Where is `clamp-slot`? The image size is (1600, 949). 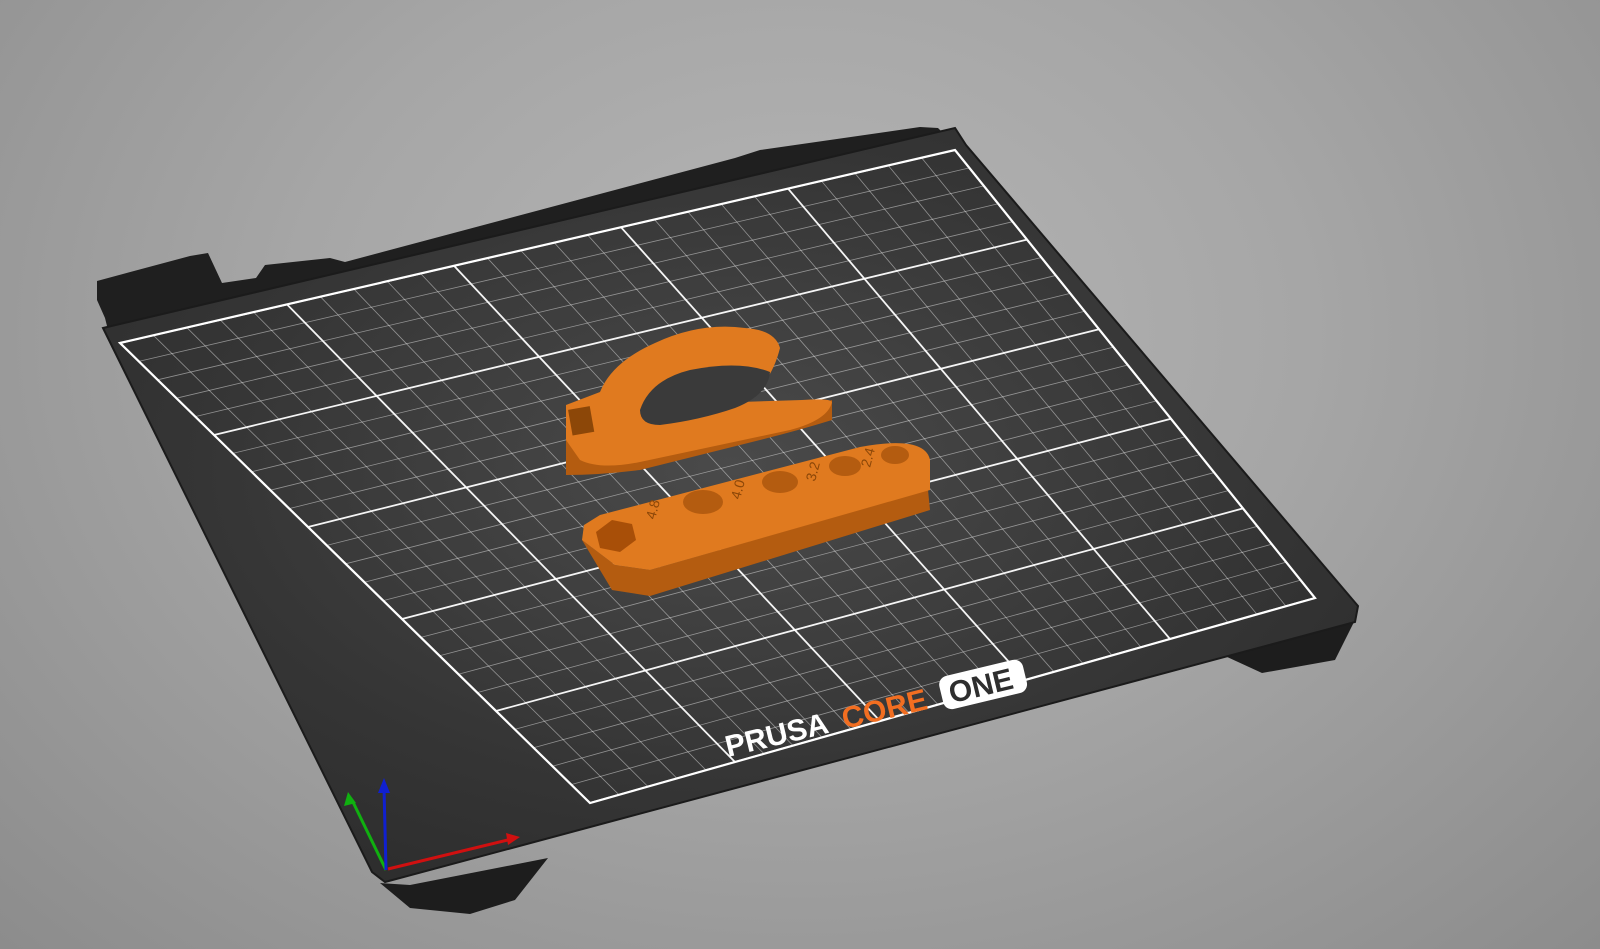 clamp-slot is located at coordinates (581, 421).